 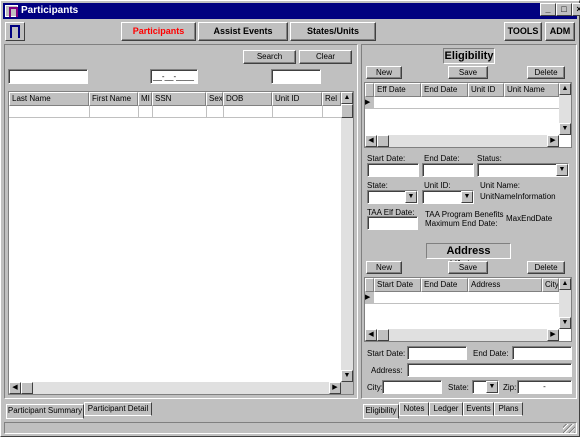 What do you see at coordinates (444, 90) in the screenshot?
I see `elig-col-end-date: End Date` at bounding box center [444, 90].